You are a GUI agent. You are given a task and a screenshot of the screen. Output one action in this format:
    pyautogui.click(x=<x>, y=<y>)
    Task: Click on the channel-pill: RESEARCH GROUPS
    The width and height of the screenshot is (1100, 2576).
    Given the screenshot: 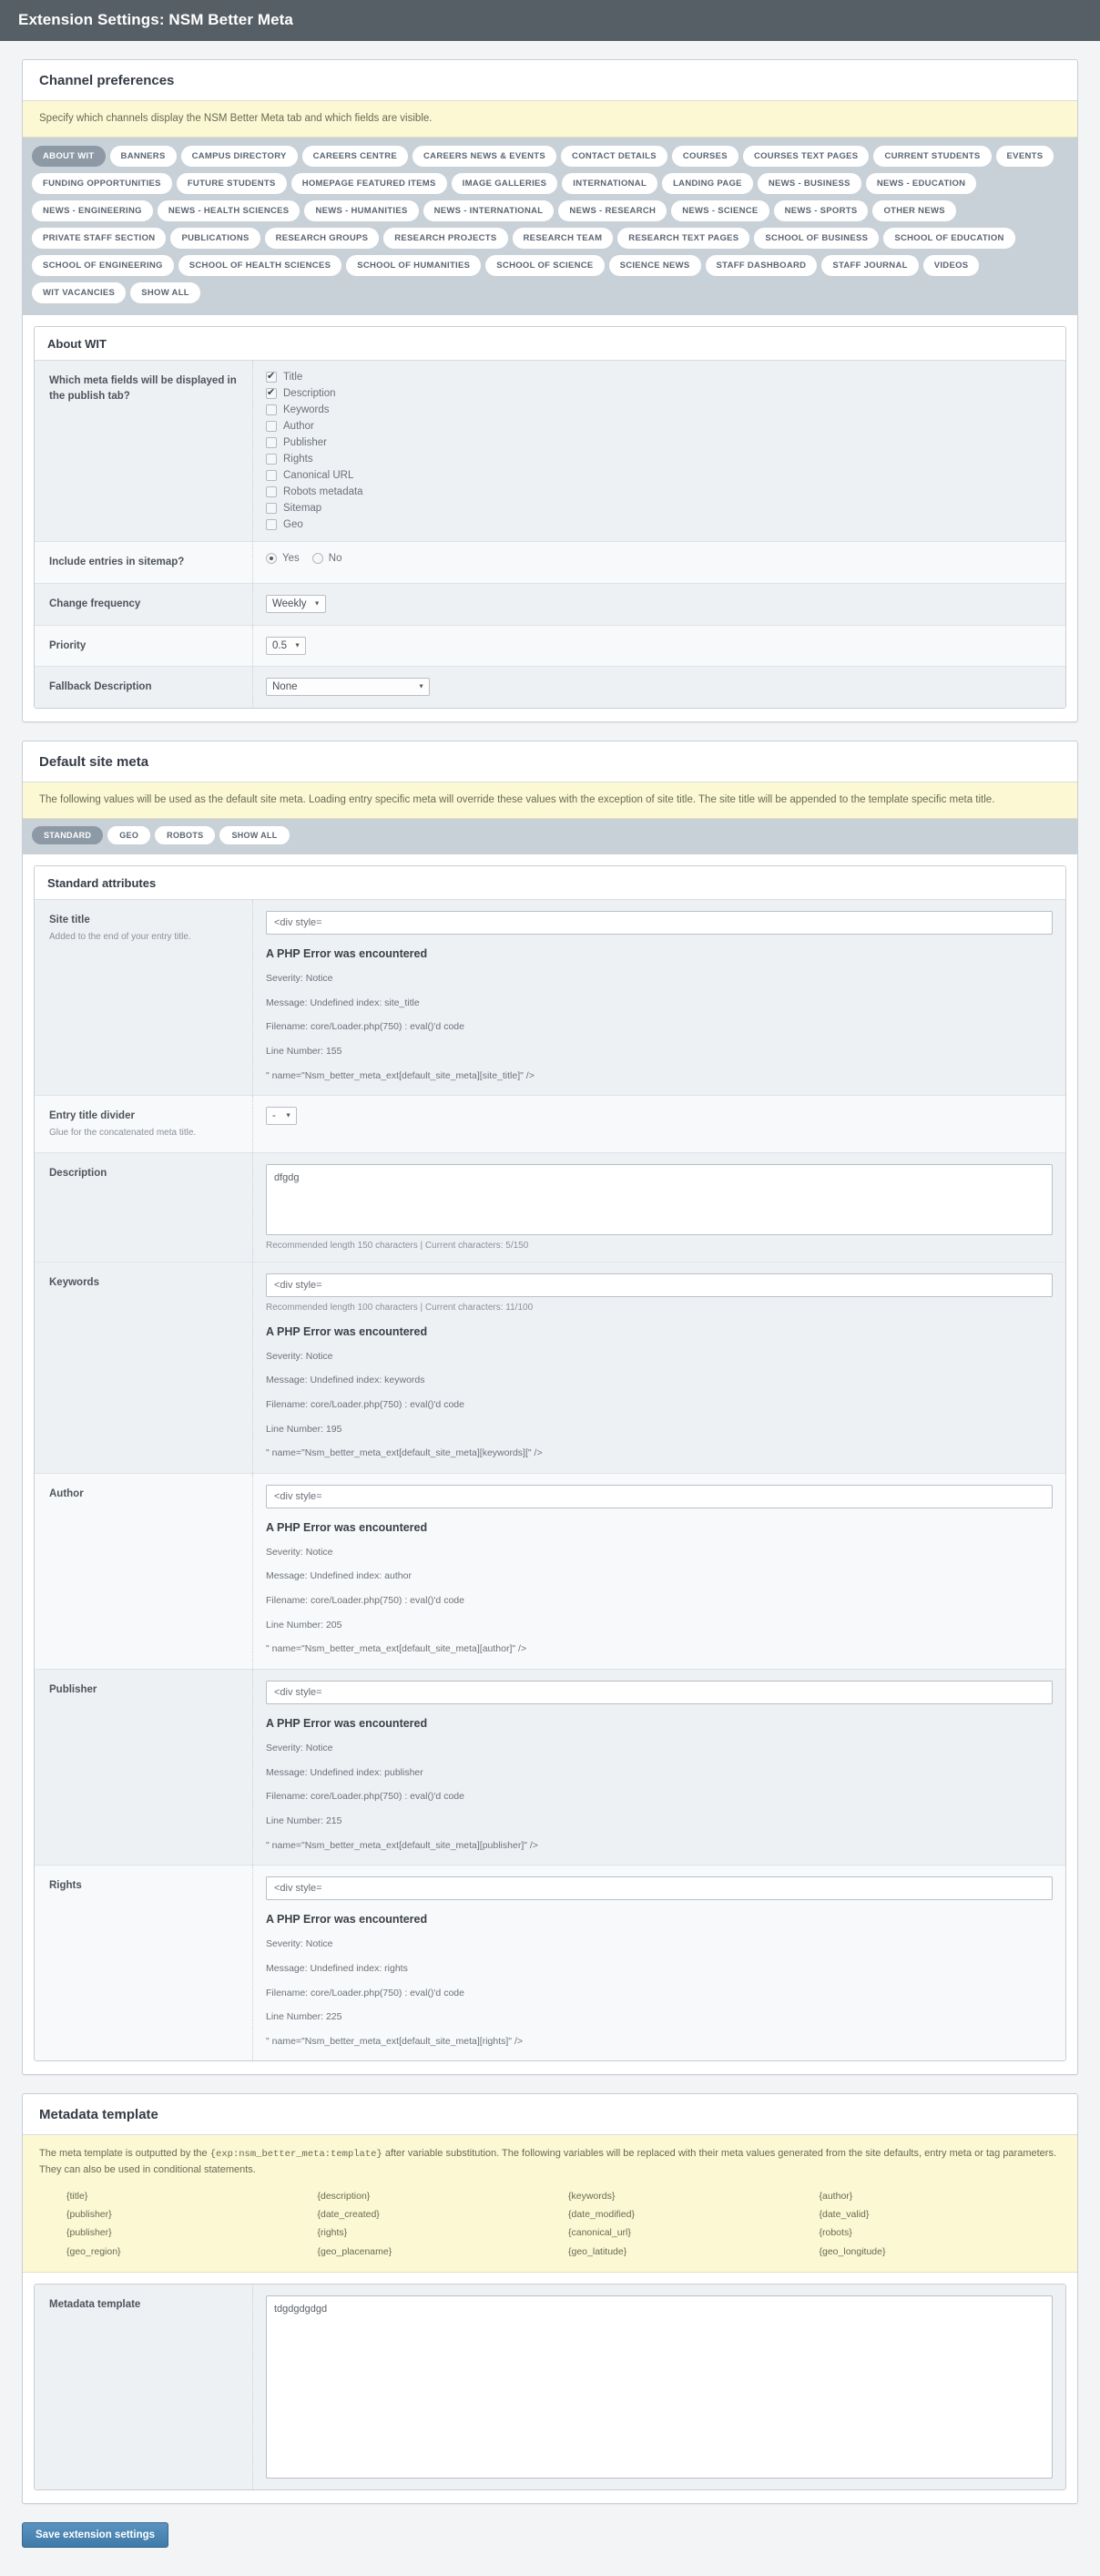 What is the action you would take?
    pyautogui.click(x=322, y=239)
    